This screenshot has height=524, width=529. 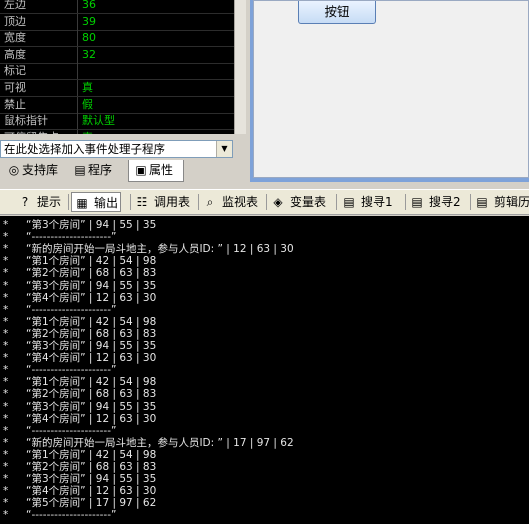 I want to click on tab-label: 属性, so click(x=161, y=170).